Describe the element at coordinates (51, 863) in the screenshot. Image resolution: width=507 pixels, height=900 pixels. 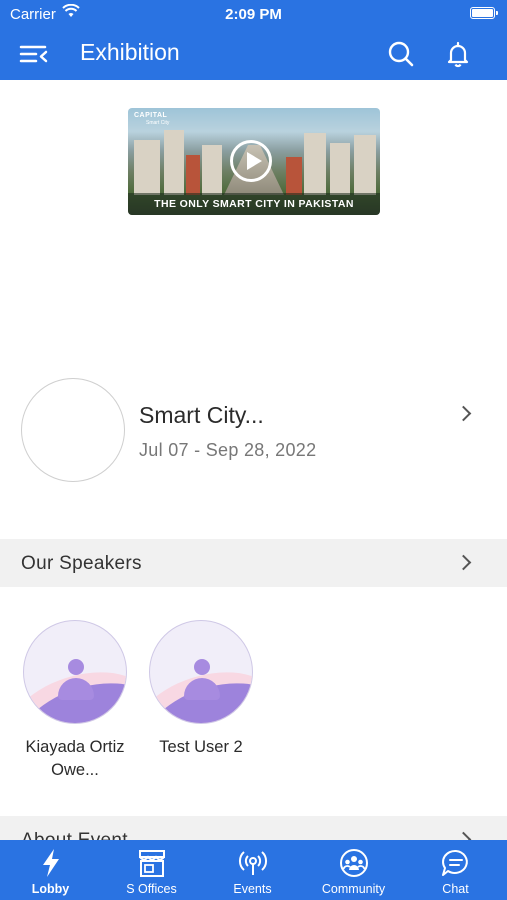
I see `lightning-icon` at that location.